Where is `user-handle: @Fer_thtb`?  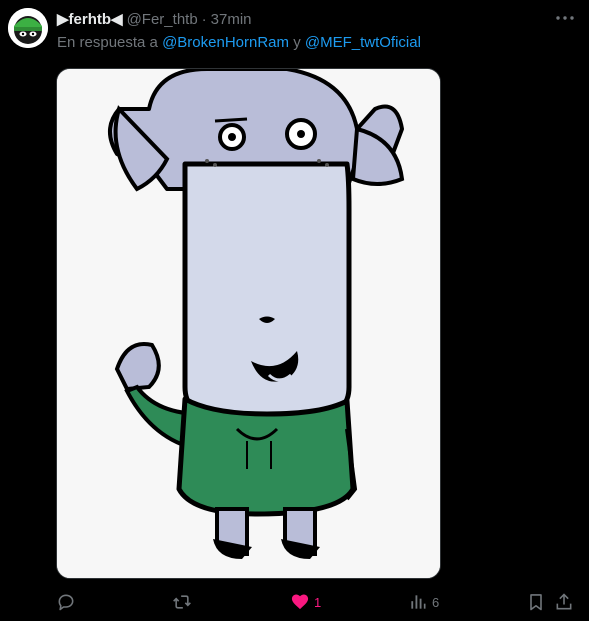
user-handle: @Fer_thtb is located at coordinates (162, 19).